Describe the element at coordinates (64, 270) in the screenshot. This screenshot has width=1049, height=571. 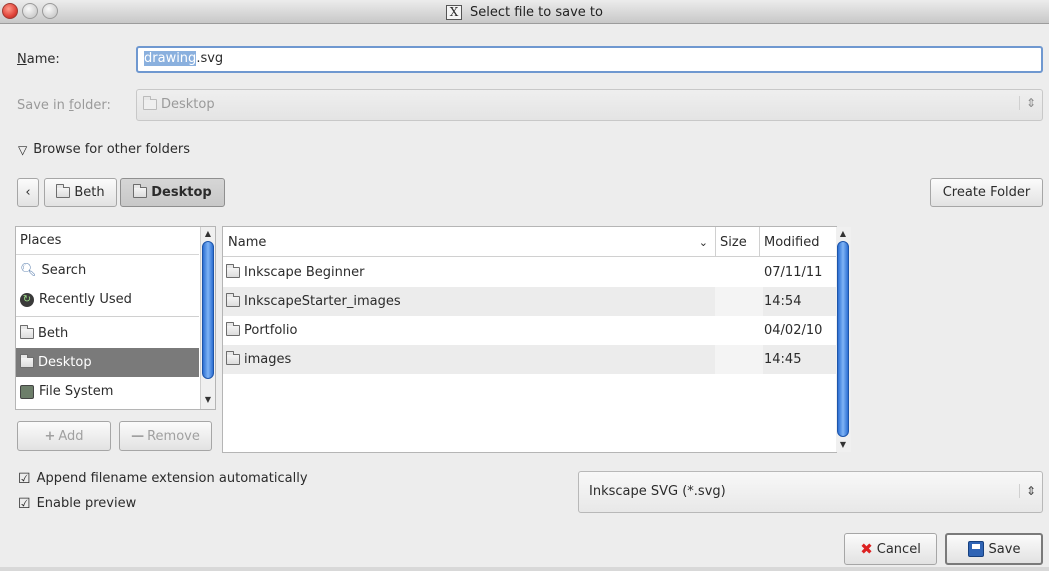
I see `places-item-label: Search` at that location.